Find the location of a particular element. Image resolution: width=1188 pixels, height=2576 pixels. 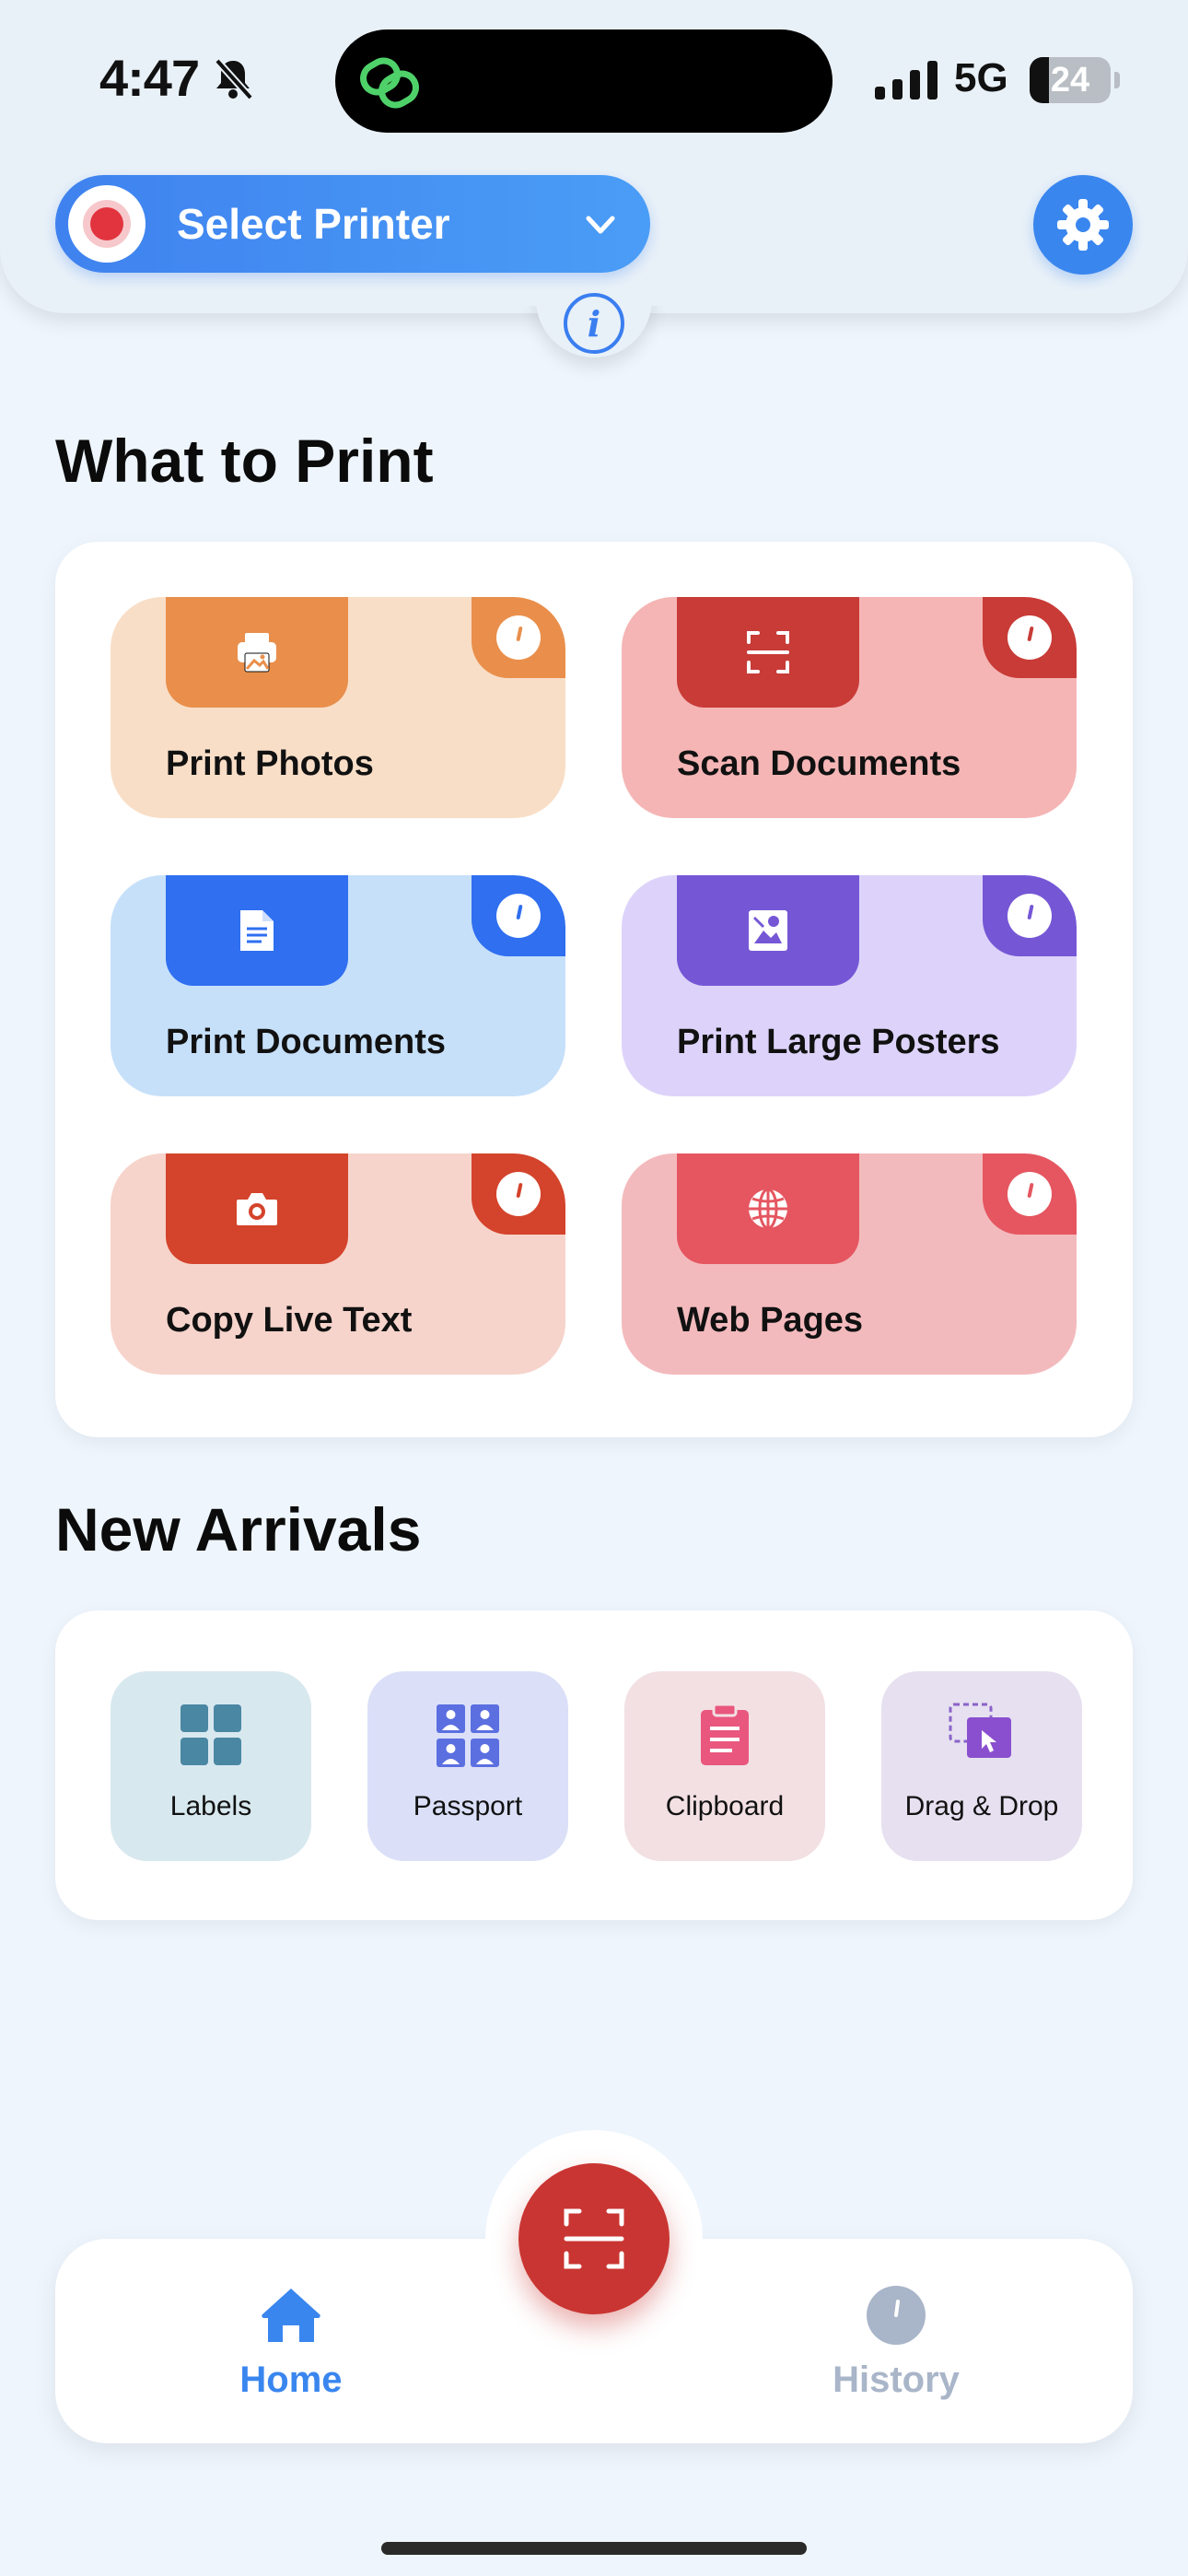

card-print-large-posters: Print Large Posters is located at coordinates (849, 986).